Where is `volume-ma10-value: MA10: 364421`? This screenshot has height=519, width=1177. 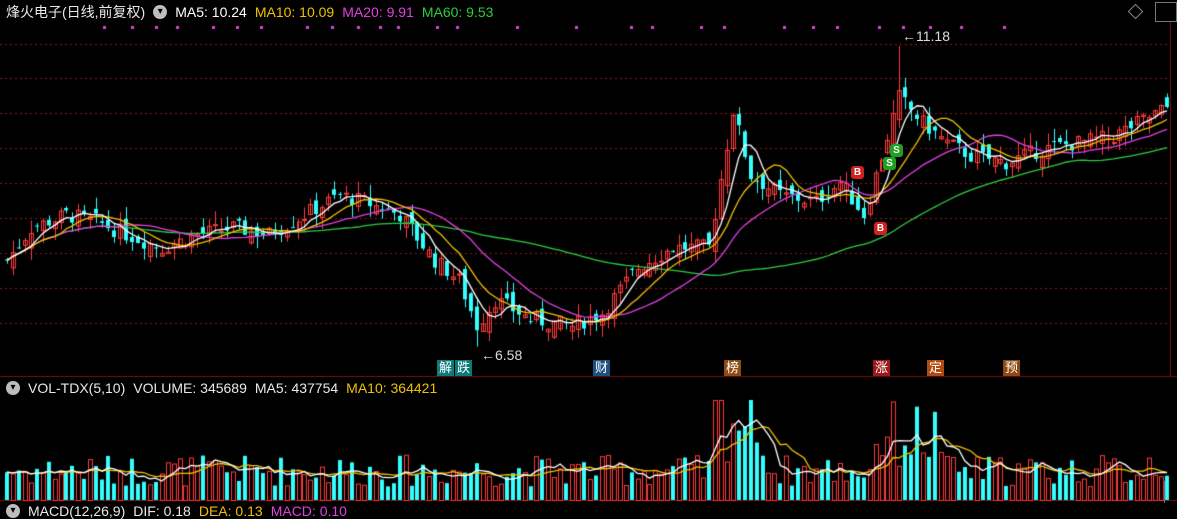 volume-ma10-value: MA10: 364421 is located at coordinates (392, 388).